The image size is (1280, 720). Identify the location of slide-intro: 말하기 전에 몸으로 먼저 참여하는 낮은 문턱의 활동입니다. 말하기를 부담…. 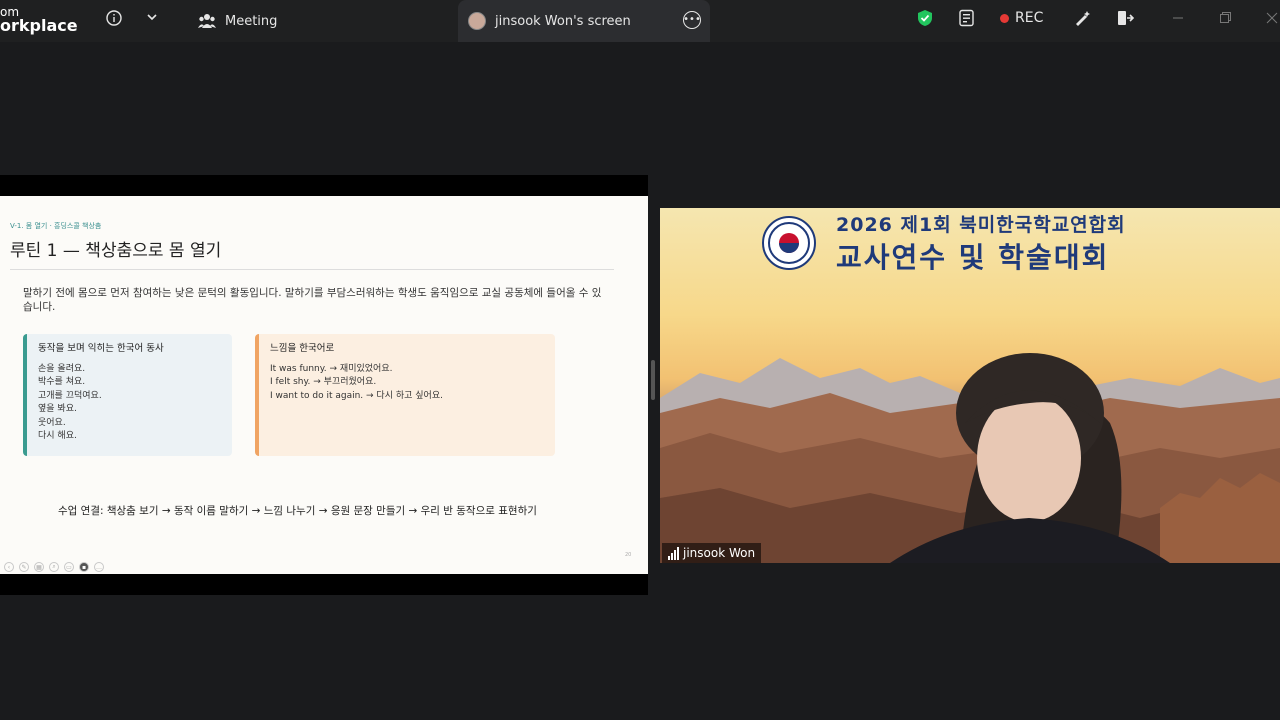
(312, 300).